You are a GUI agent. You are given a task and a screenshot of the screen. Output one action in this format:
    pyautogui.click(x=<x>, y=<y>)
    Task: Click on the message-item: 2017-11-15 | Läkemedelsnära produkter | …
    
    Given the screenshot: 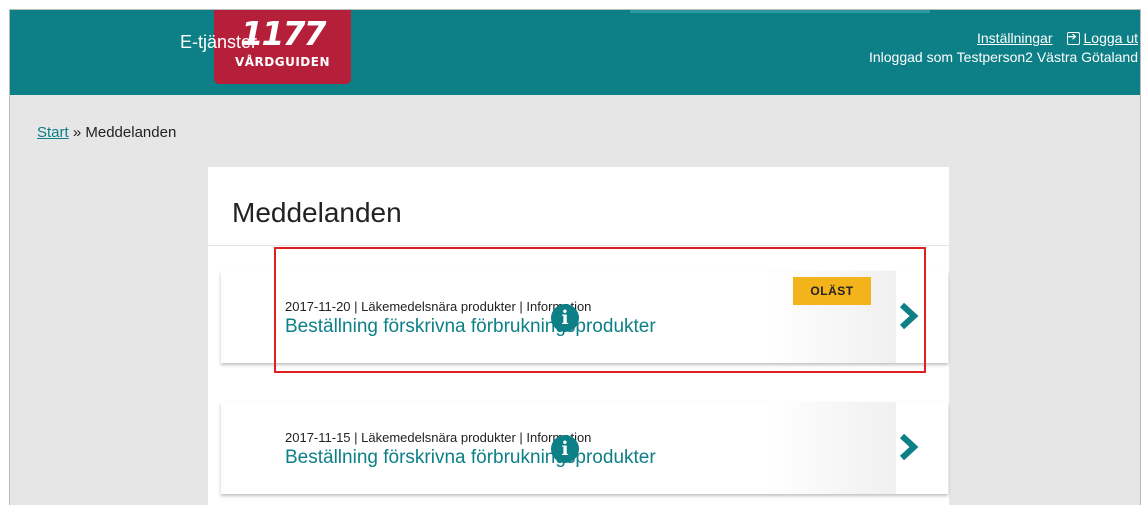 What is the action you would take?
    pyautogui.click(x=584, y=448)
    